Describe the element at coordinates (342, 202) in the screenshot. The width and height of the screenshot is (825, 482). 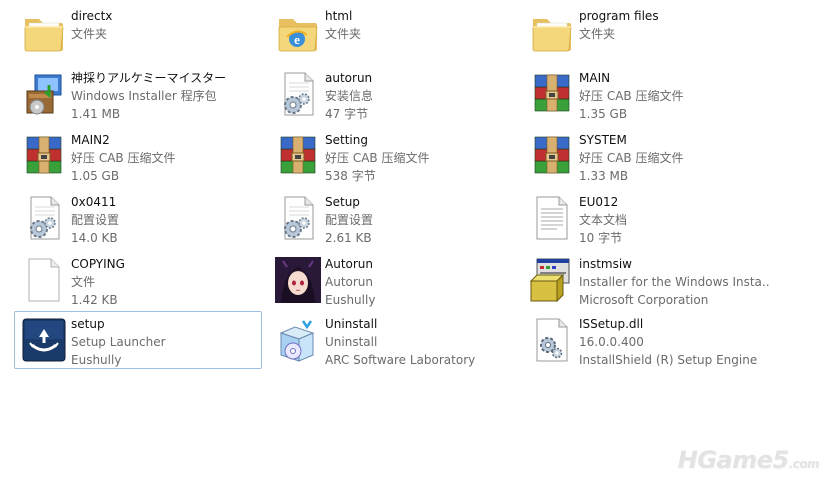
I see `file-name: Setup` at that location.